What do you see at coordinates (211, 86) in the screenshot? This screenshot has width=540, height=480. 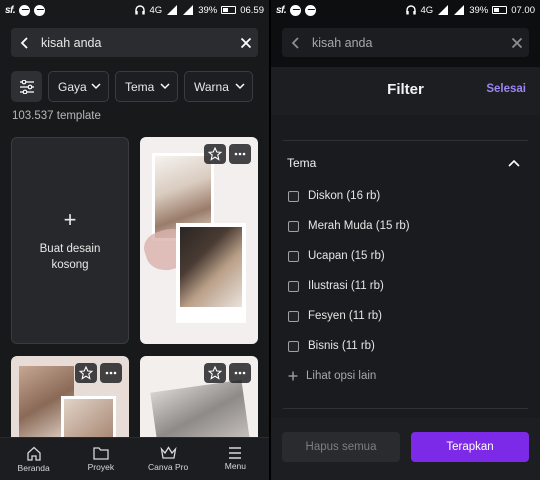 I see `color-dropdown-label: Warna` at bounding box center [211, 86].